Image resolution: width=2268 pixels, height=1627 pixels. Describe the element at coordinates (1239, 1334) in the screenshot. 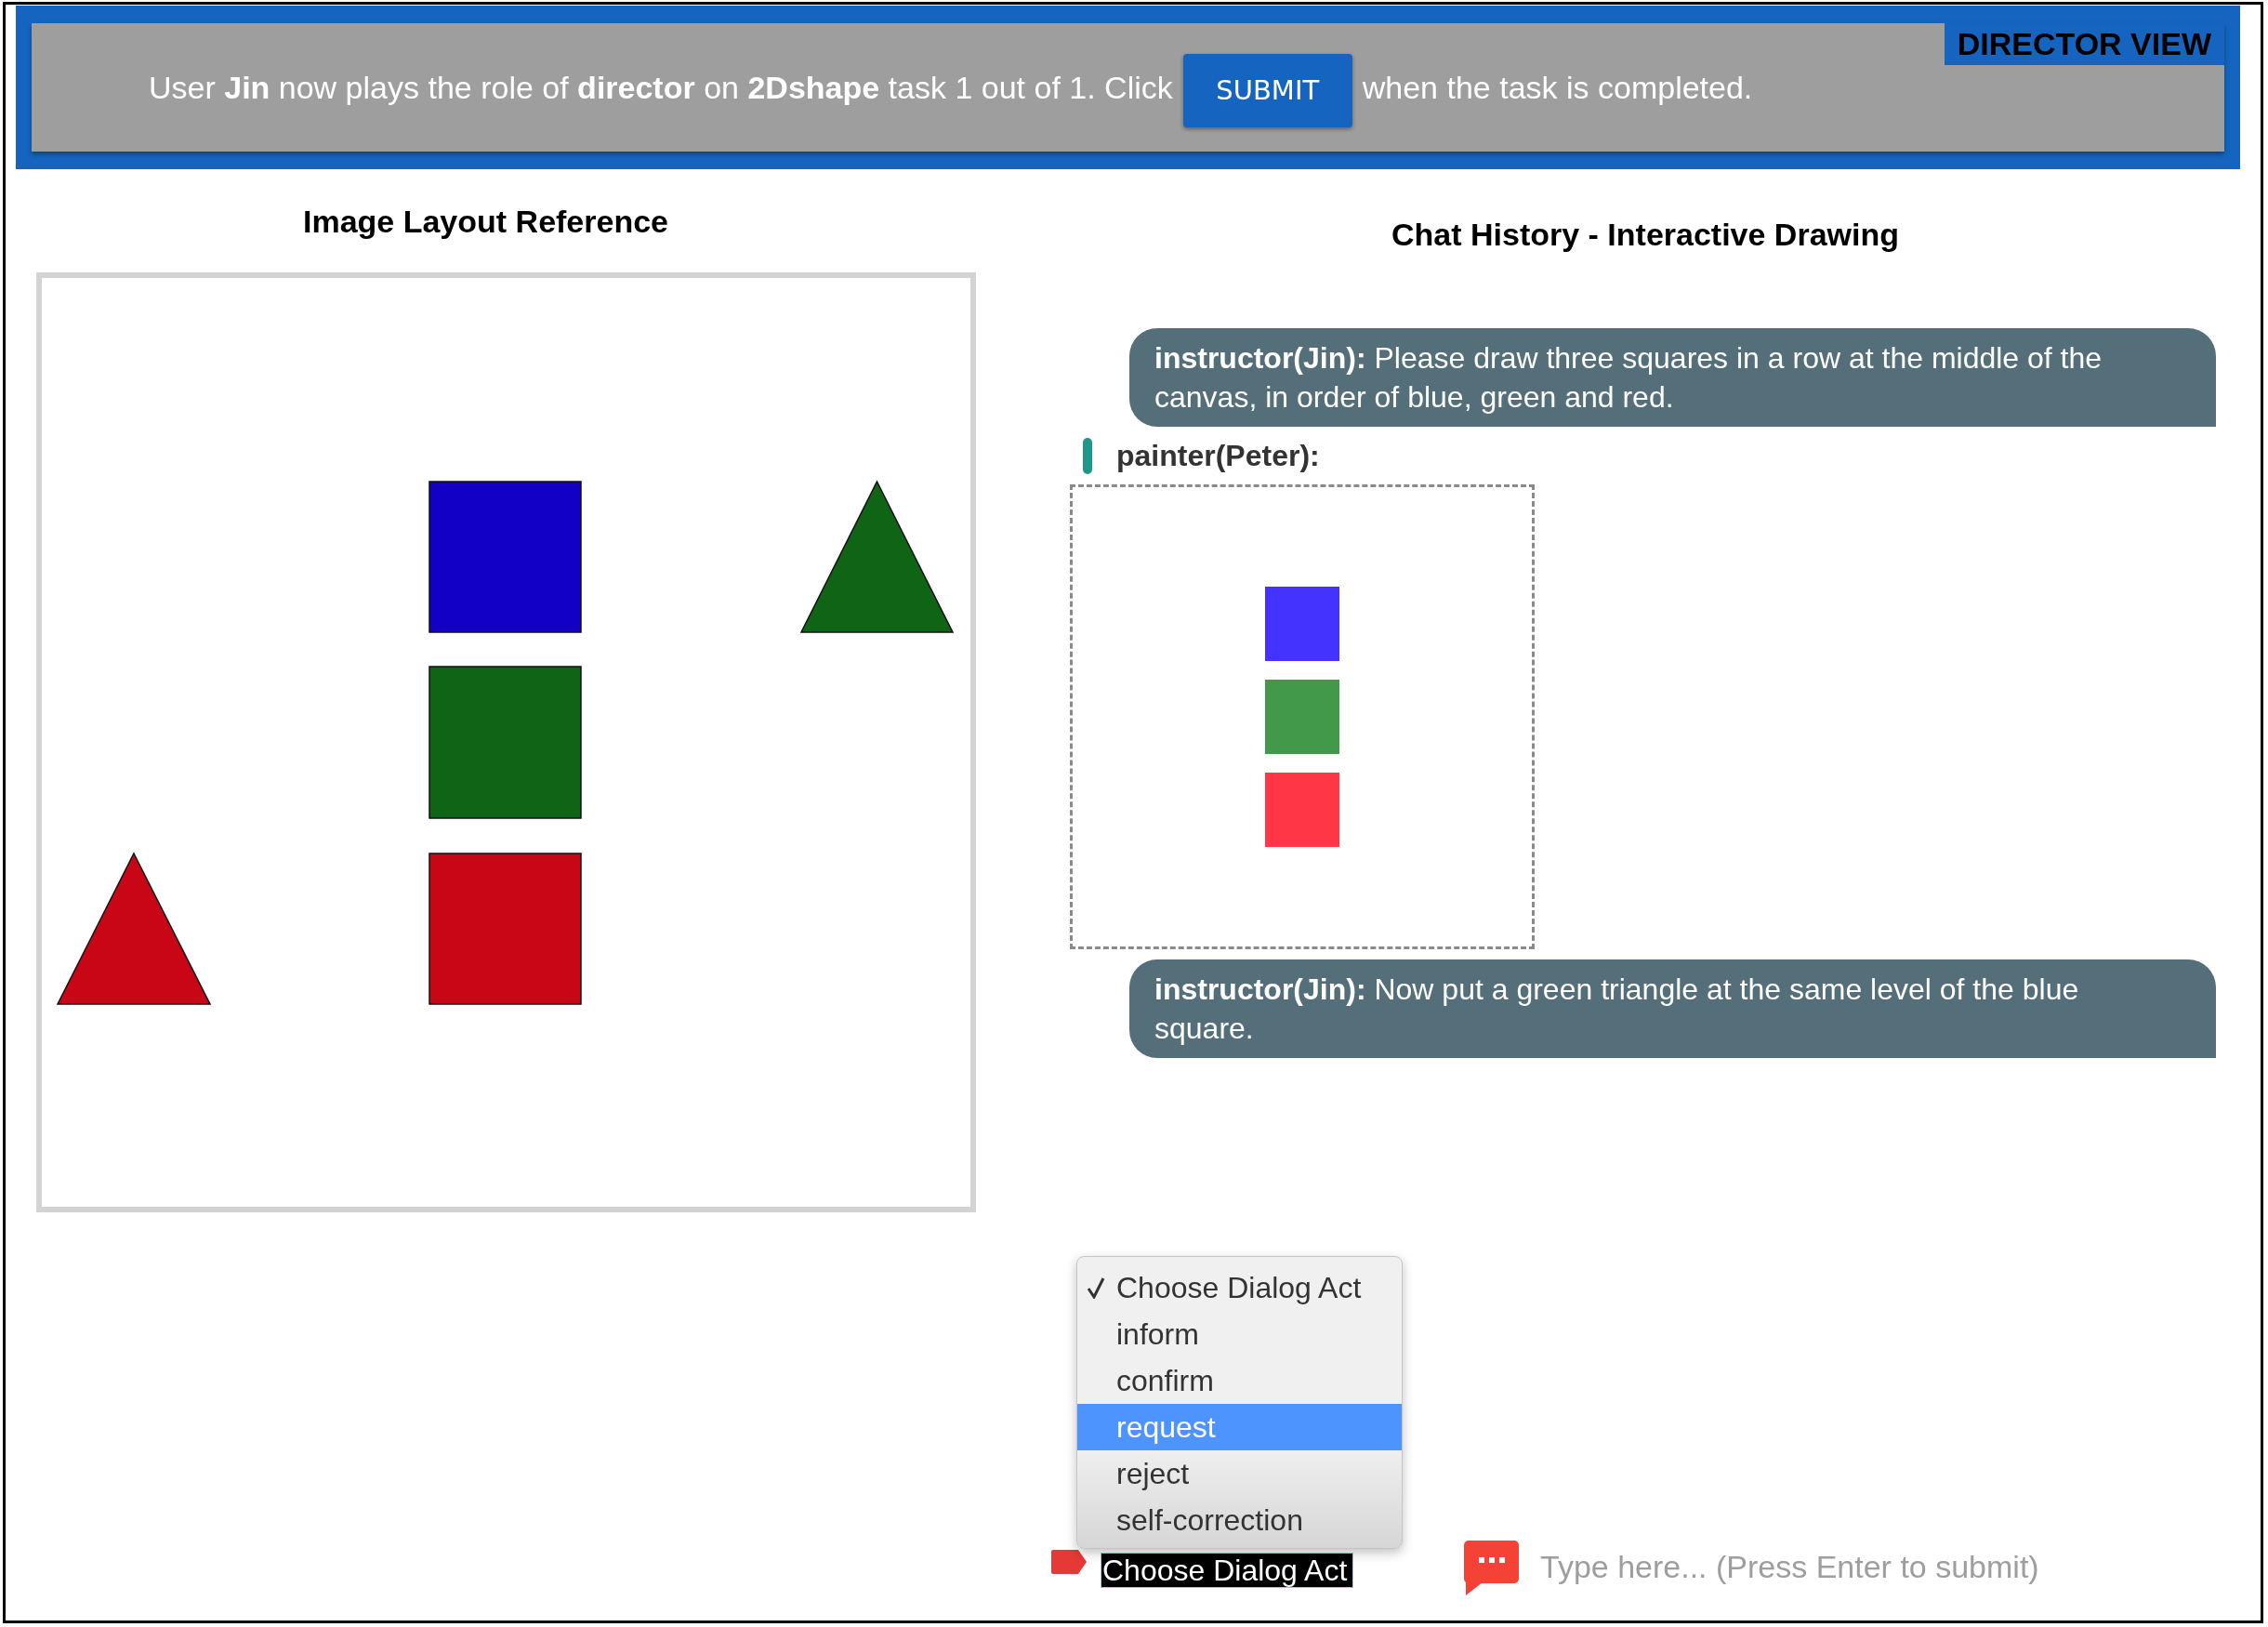

I see `menu-item: inform` at that location.